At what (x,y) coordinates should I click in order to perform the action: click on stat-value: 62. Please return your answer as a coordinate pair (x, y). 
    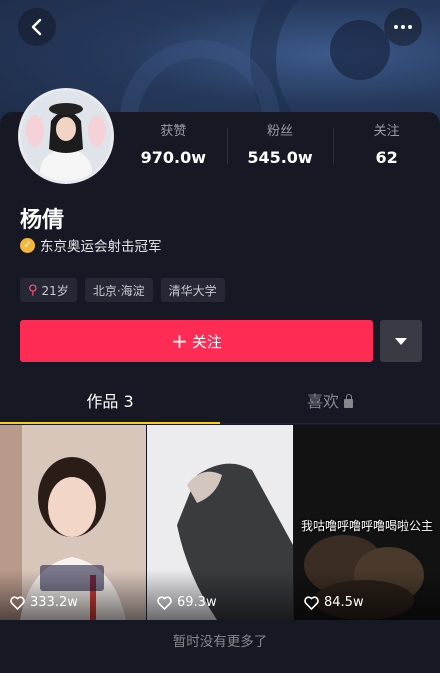
    Looking at the image, I should click on (386, 157).